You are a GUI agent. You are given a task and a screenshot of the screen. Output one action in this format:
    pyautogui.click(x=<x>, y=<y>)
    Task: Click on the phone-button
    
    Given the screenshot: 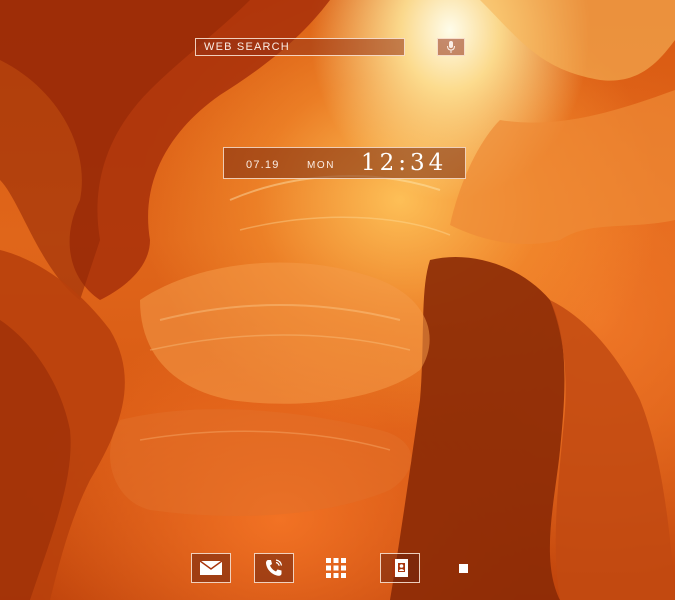 What is the action you would take?
    pyautogui.click(x=274, y=568)
    